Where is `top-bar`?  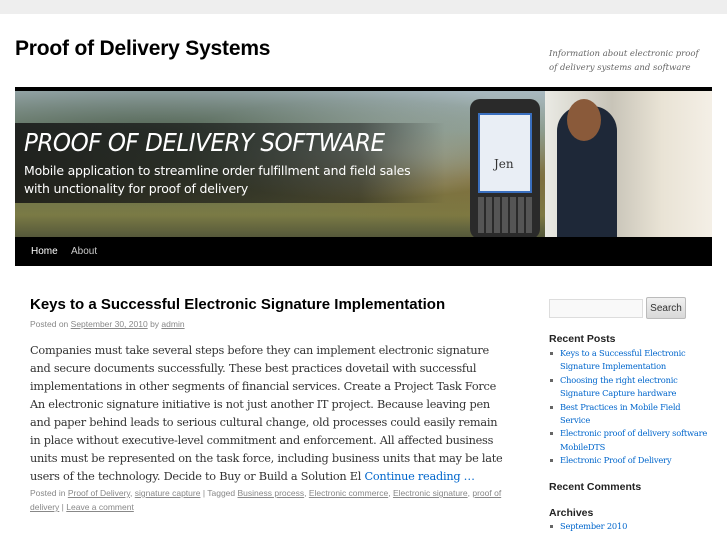
top-bar is located at coordinates (363, 7).